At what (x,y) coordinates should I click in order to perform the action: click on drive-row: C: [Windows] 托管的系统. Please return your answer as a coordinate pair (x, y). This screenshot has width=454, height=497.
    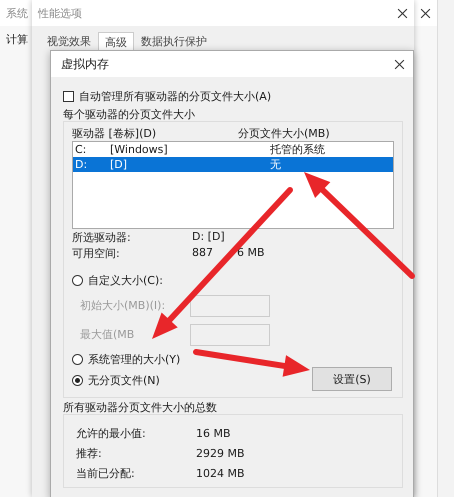
    Looking at the image, I should click on (233, 149).